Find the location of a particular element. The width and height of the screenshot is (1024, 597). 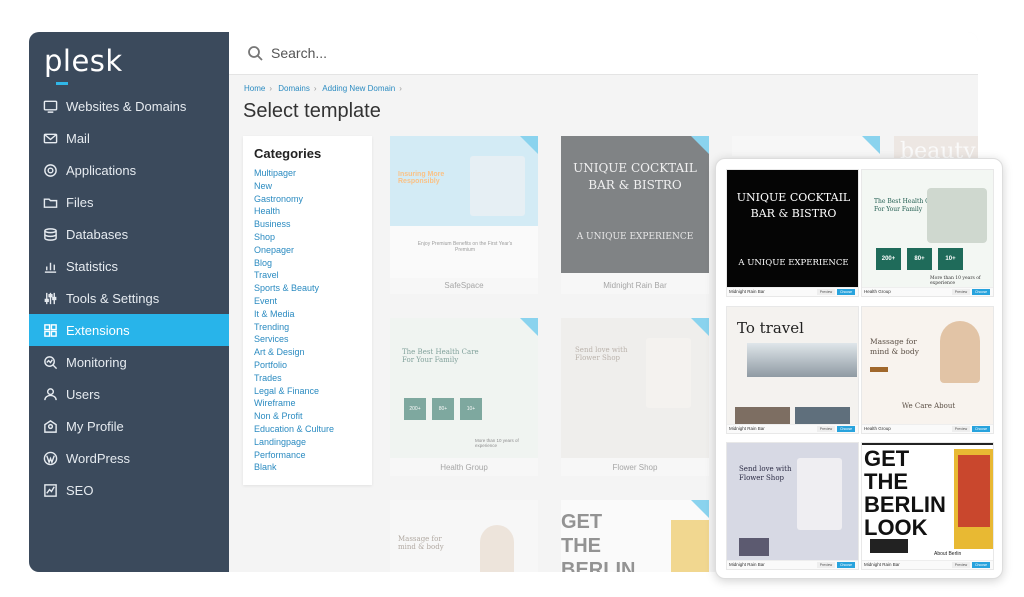

sidebar-item-label: Applications is located at coordinates (101, 170).